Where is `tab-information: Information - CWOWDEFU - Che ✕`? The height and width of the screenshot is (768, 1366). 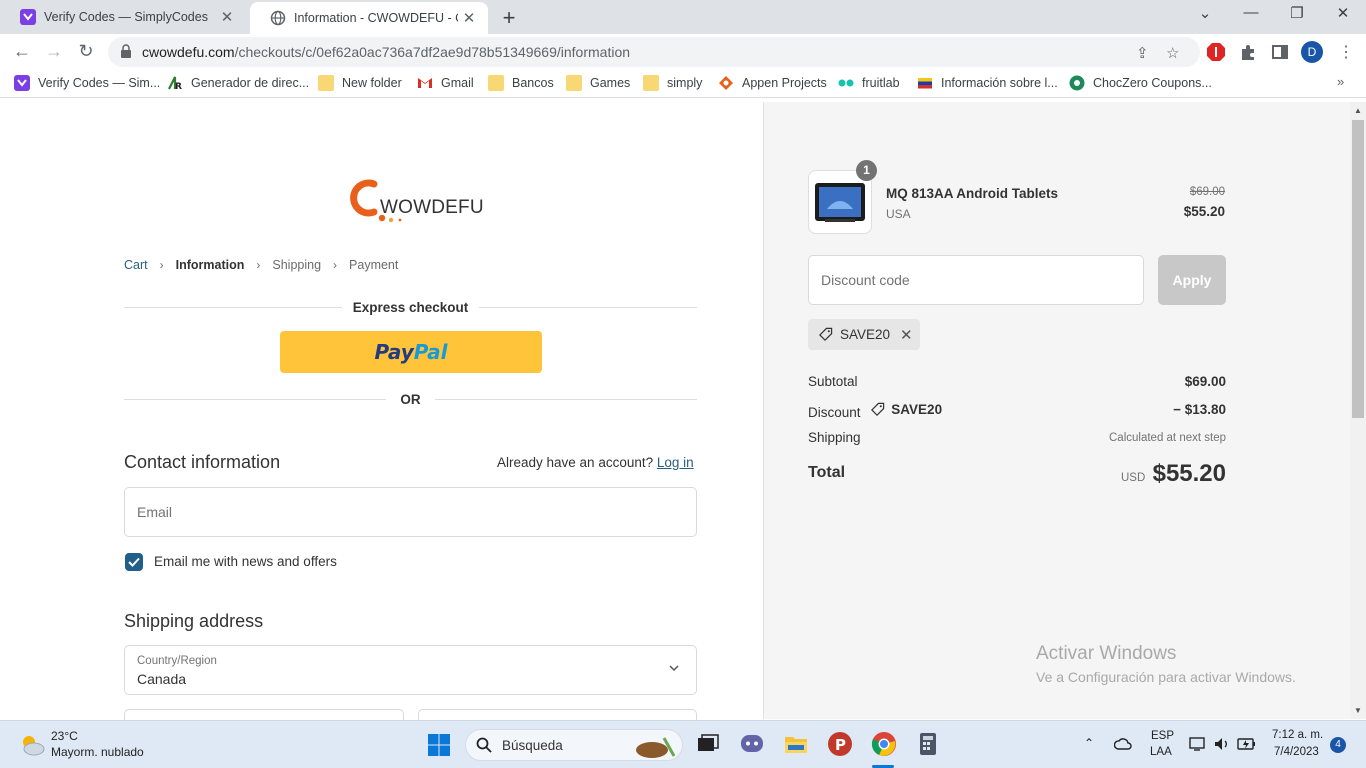
tab-information: Information - CWOWDEFU - Che ✕ is located at coordinates (369, 18).